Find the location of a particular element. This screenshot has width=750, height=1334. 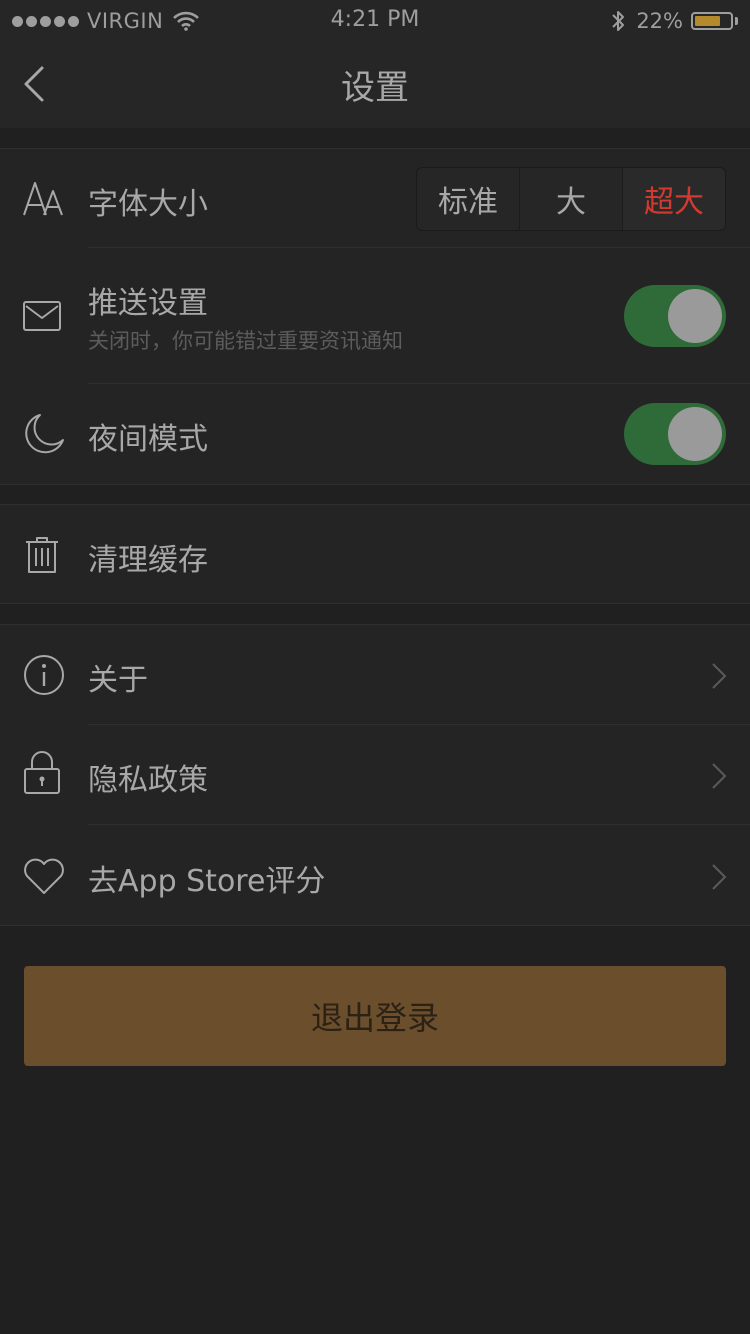

about-row: 关于 is located at coordinates (375, 675).